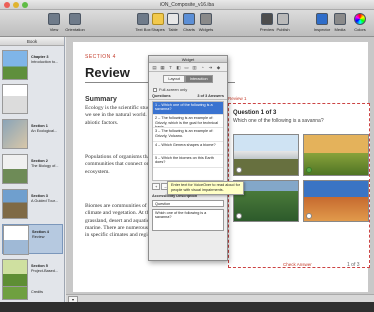  What do you see at coordinates (162, 67) in the screenshot?
I see `layout-inspector-icon: ▦` at bounding box center [162, 67].